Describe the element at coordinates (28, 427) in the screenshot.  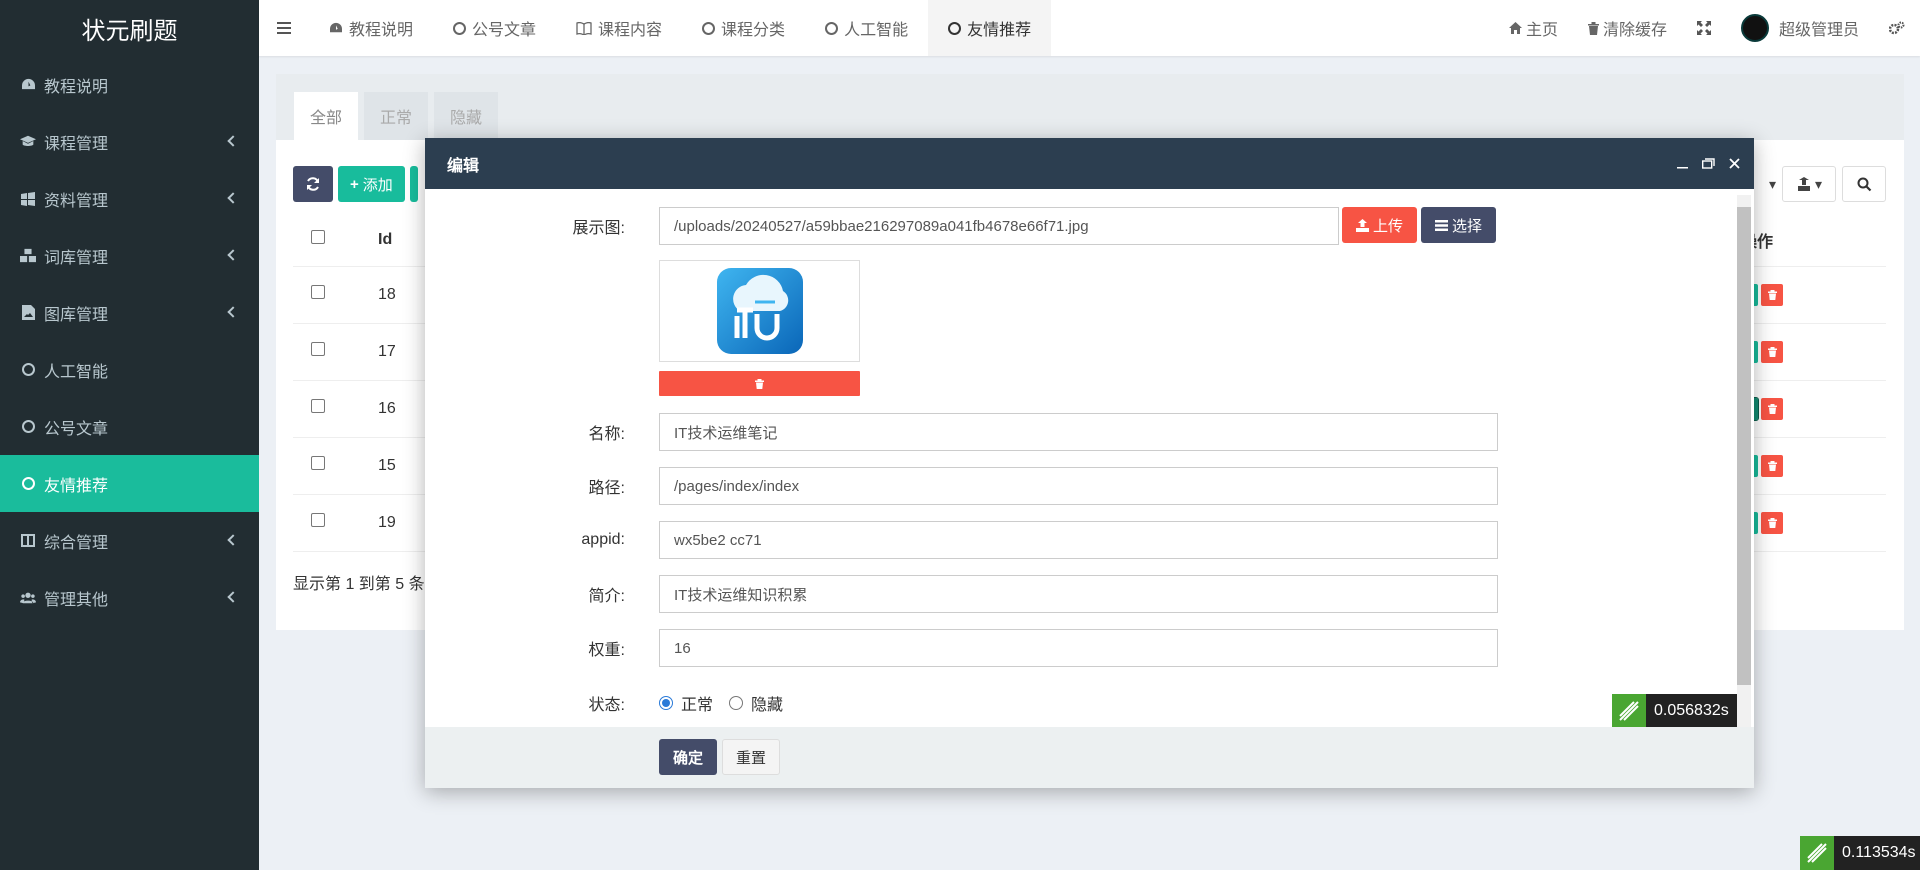
I see `circle-o-icon` at that location.